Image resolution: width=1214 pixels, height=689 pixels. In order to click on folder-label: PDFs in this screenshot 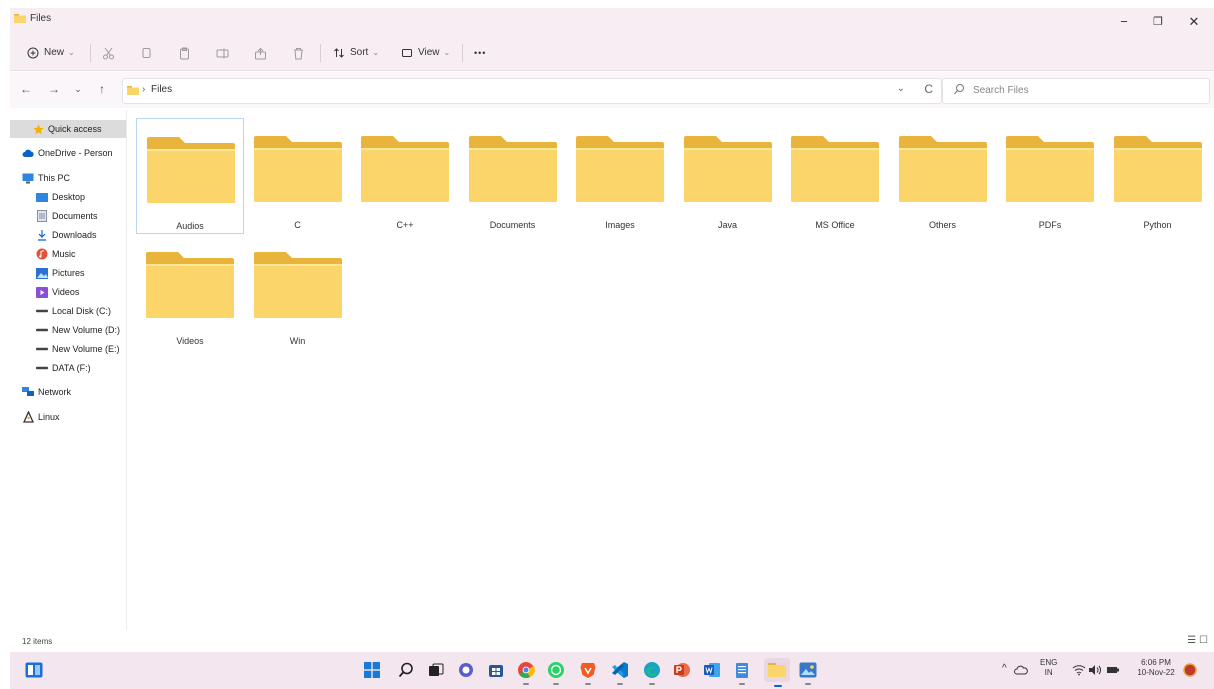, I will do `click(1050, 225)`.